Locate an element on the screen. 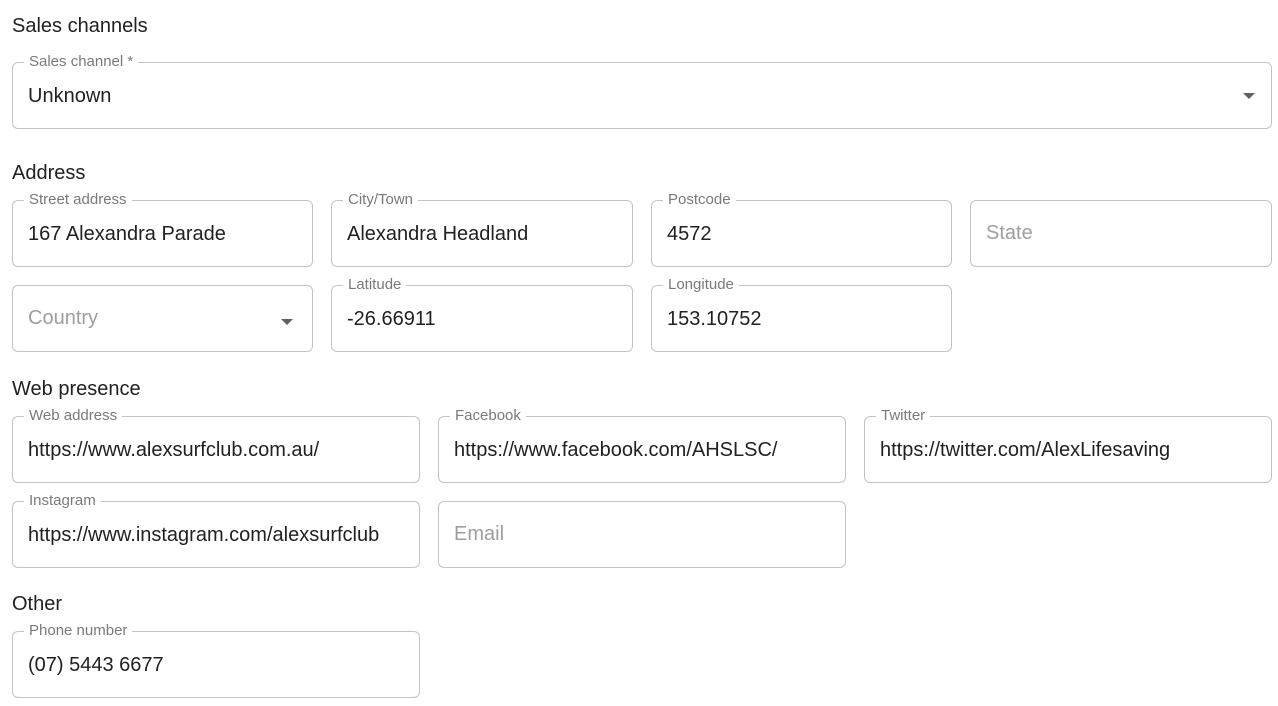 Image resolution: width=1278 pixels, height=706 pixels. street-address-field: Street address 167 Alexandra Parade is located at coordinates (162, 229).